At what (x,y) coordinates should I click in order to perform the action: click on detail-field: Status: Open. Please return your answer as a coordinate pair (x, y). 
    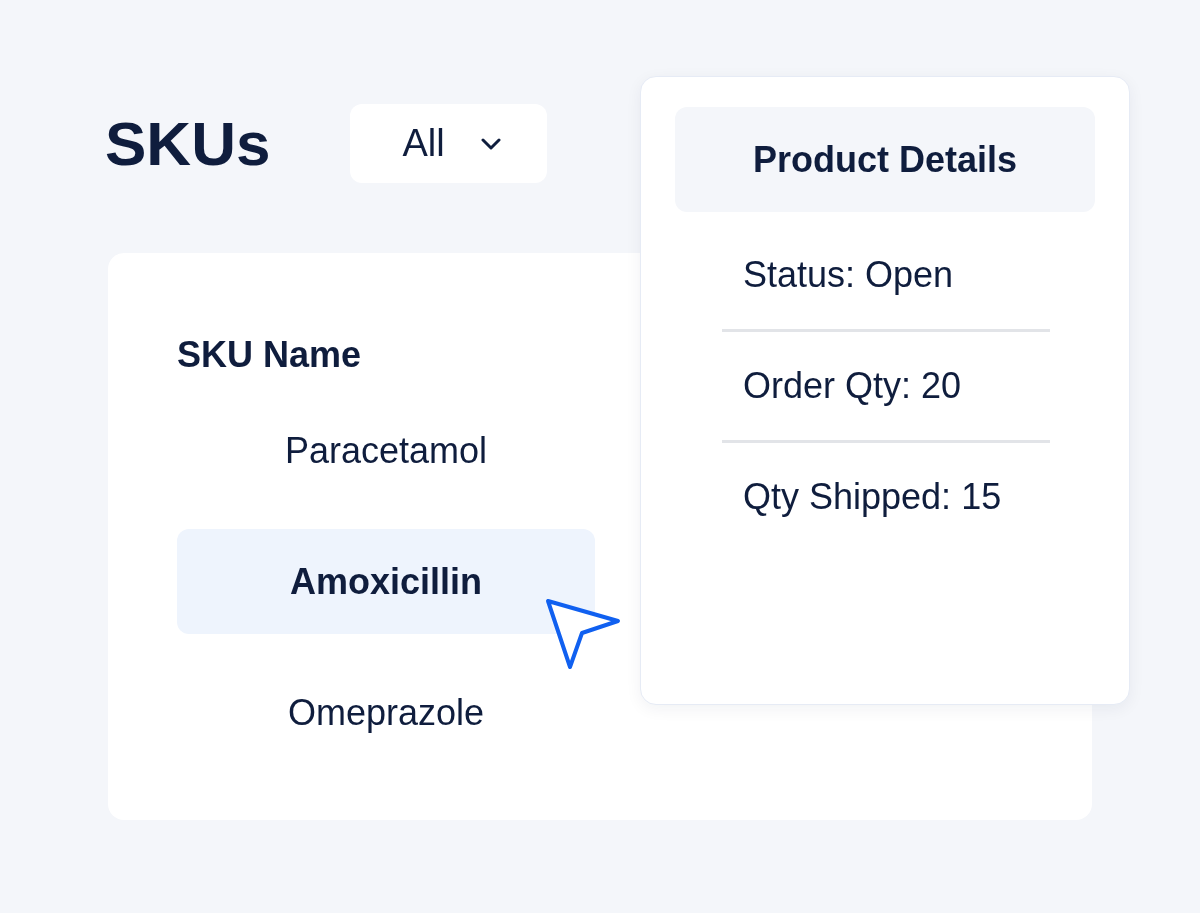
    Looking at the image, I should click on (886, 275).